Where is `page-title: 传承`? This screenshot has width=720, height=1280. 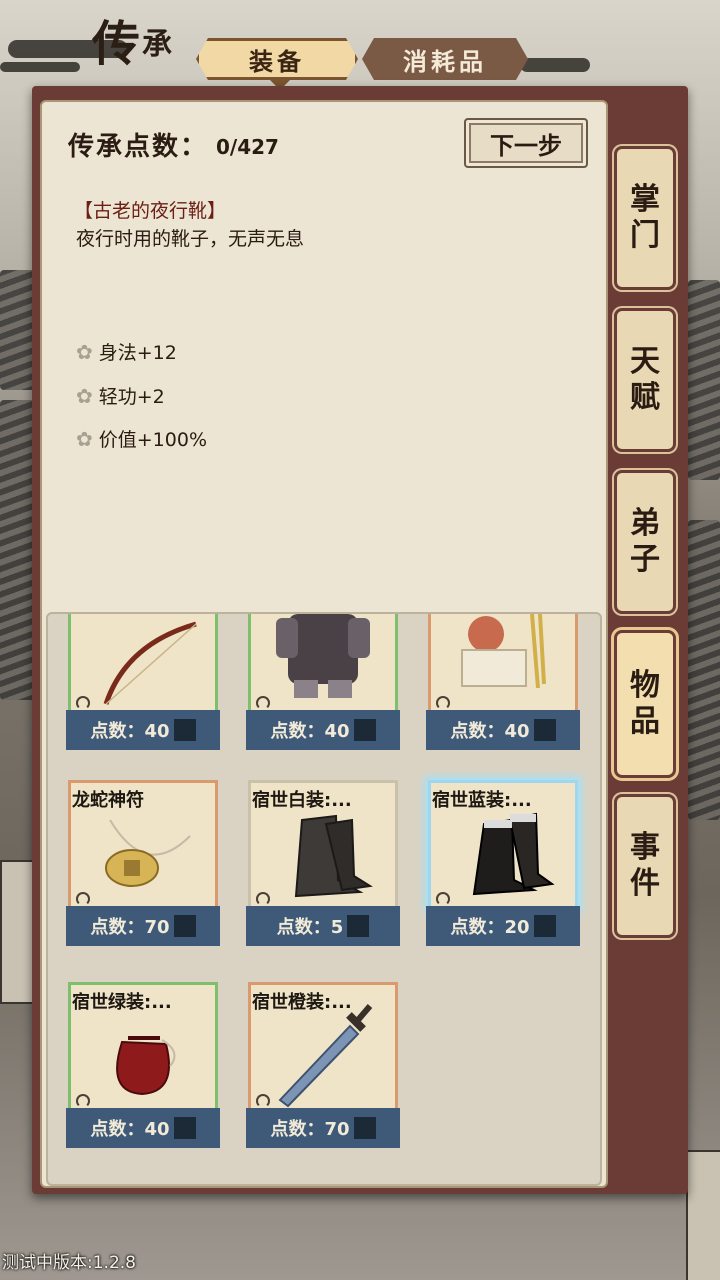
page-title: 传承 is located at coordinates (133, 44).